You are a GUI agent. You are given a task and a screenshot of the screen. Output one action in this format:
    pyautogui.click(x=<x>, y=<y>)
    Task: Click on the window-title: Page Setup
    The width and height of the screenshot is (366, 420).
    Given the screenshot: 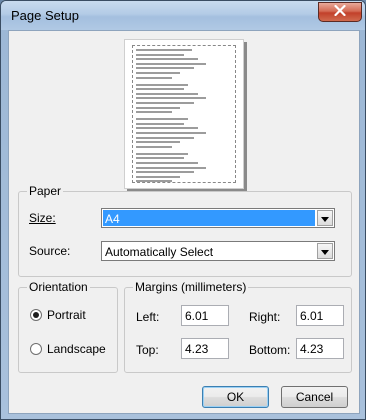 What is the action you would take?
    pyautogui.click(x=45, y=15)
    